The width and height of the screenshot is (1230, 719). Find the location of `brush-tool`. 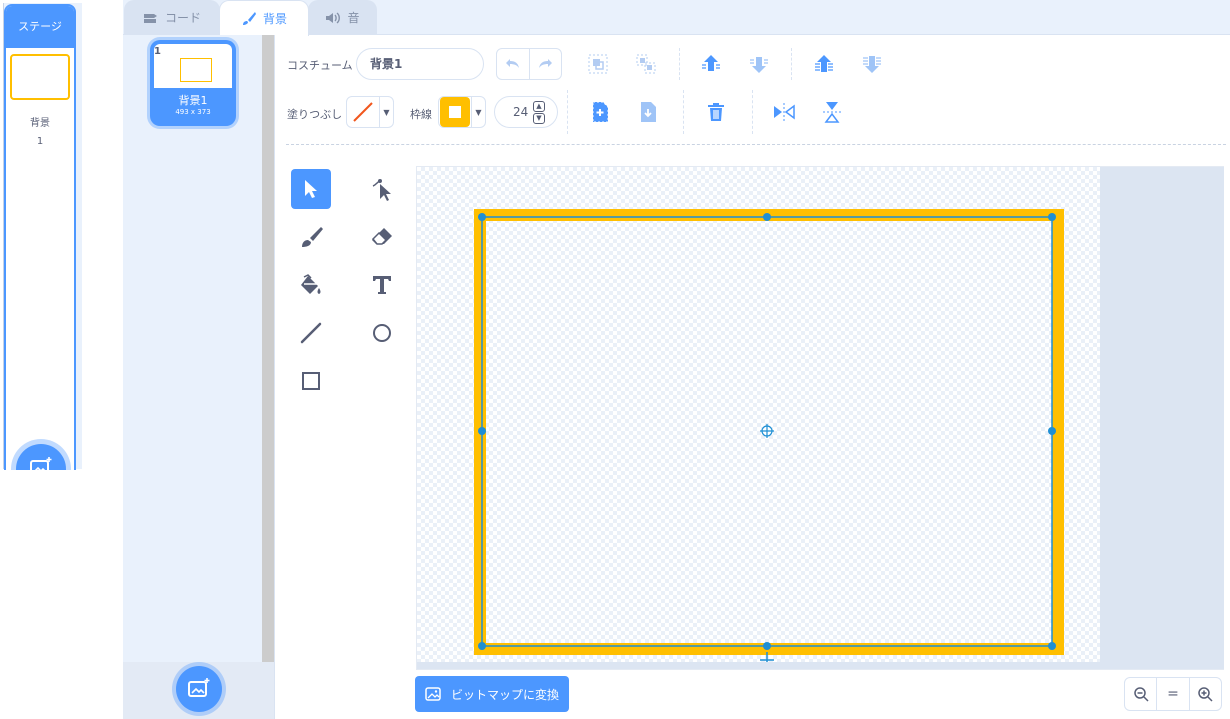

brush-tool is located at coordinates (311, 237).